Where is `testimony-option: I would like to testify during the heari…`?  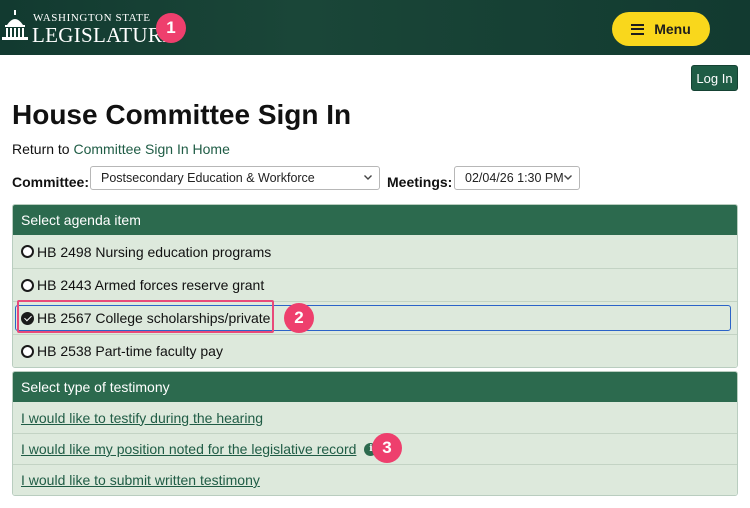
testimony-option: I would like to testify during the heari… is located at coordinates (375, 417).